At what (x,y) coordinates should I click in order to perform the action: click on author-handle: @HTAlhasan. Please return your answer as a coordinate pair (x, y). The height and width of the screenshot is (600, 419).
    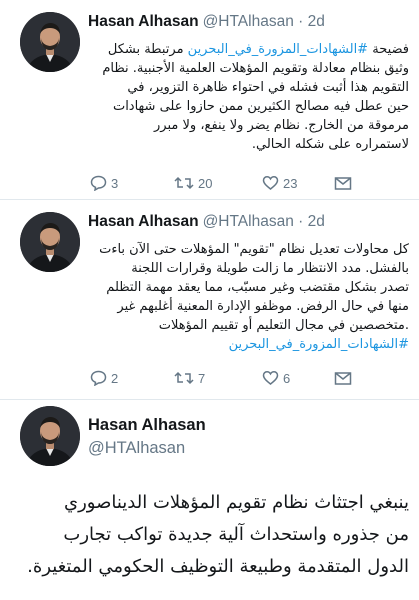
    Looking at the image, I should click on (147, 448).